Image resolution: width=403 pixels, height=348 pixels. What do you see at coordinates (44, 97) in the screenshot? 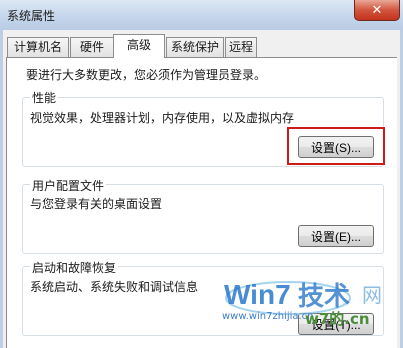
I see `performance-group-title: 性能` at bounding box center [44, 97].